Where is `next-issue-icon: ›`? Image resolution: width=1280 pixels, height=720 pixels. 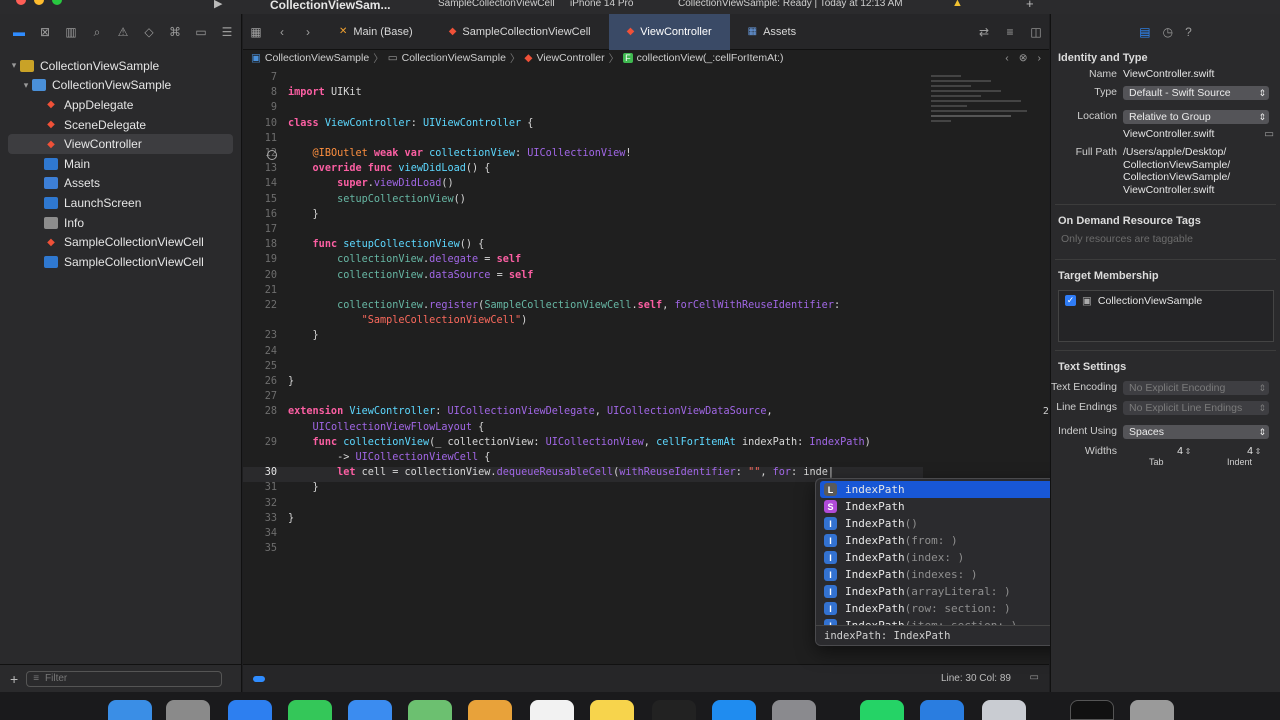
next-issue-icon: › is located at coordinates (1040, 58).